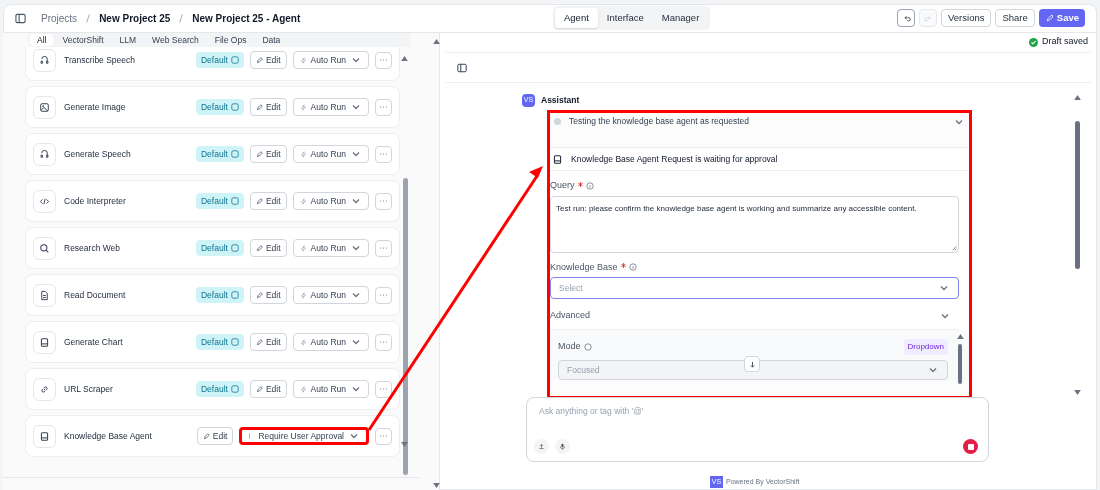  What do you see at coordinates (584, 267) in the screenshot?
I see `field-label: Knowledge Base` at bounding box center [584, 267].